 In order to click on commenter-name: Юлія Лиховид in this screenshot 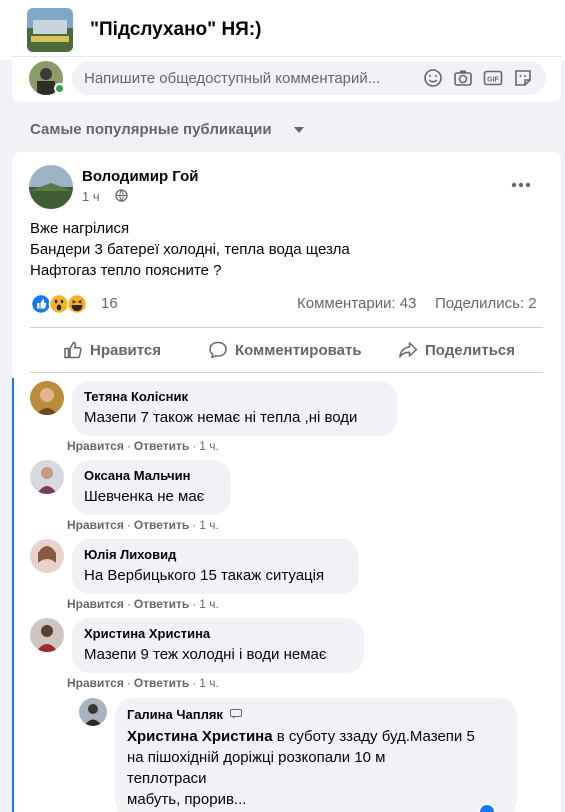, I will do `click(215, 555)`.